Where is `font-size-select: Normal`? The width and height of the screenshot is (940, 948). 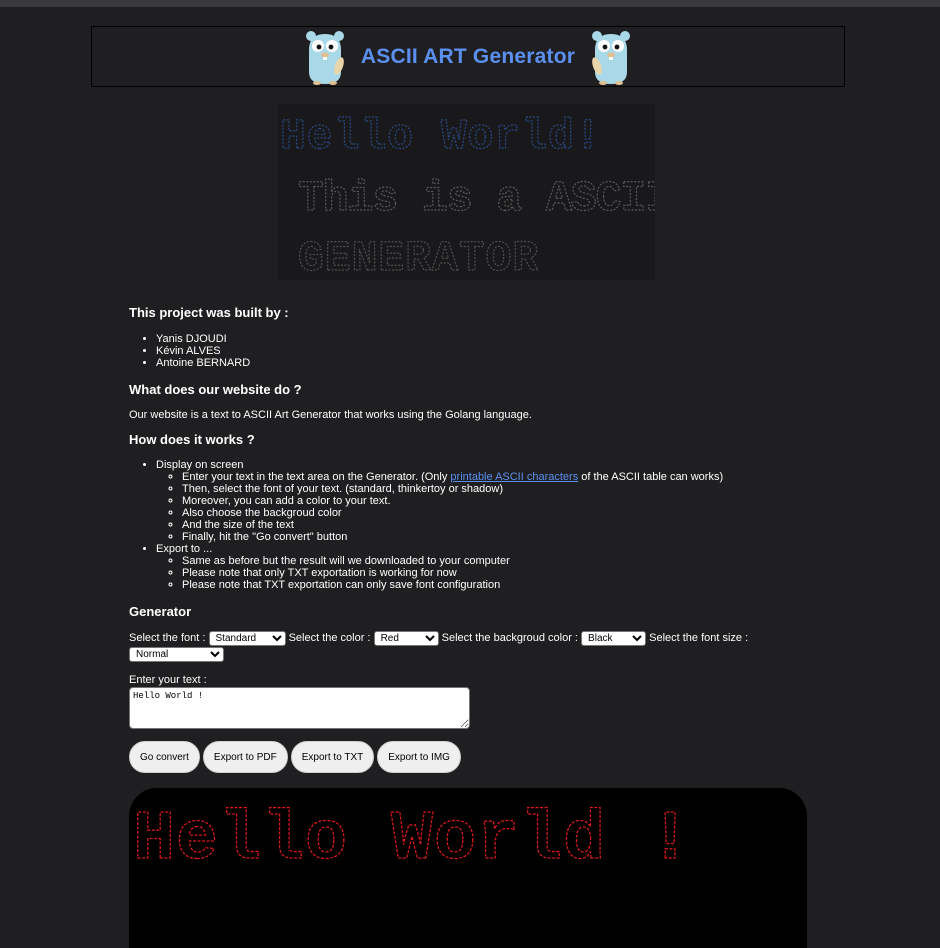
font-size-select: Normal is located at coordinates (176, 654).